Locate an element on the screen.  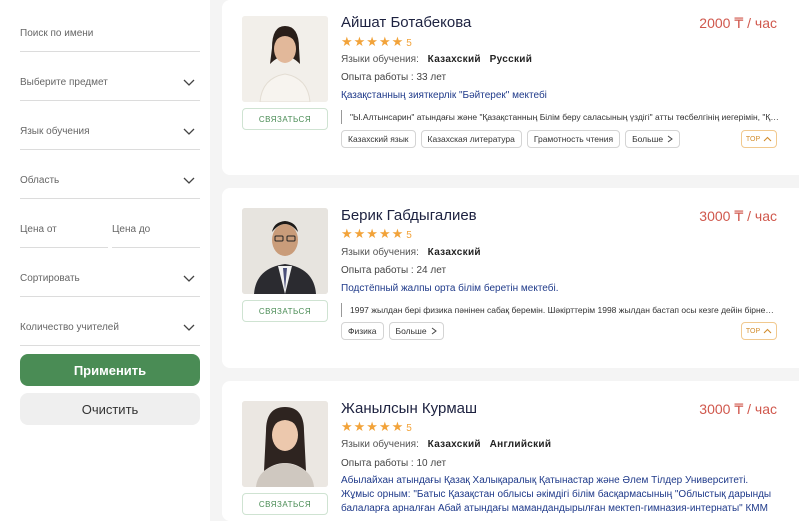
language-select: Язык обучения is located at coordinates (110, 136).